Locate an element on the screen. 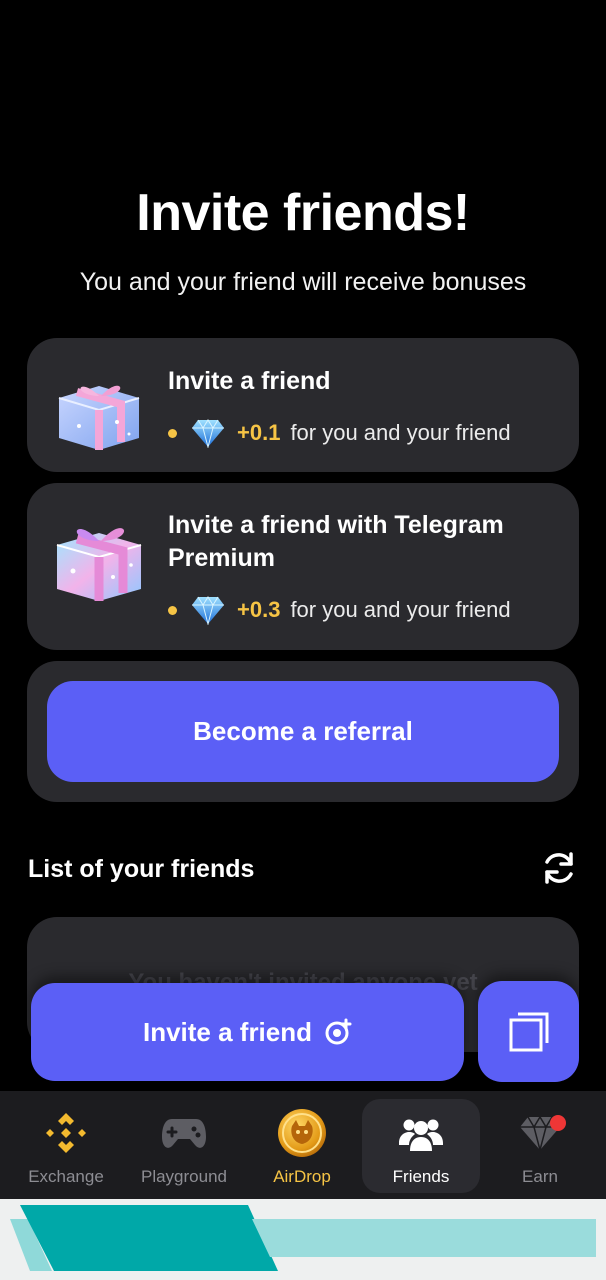 The image size is (606, 1280). copy-icon is located at coordinates (528, 1031).